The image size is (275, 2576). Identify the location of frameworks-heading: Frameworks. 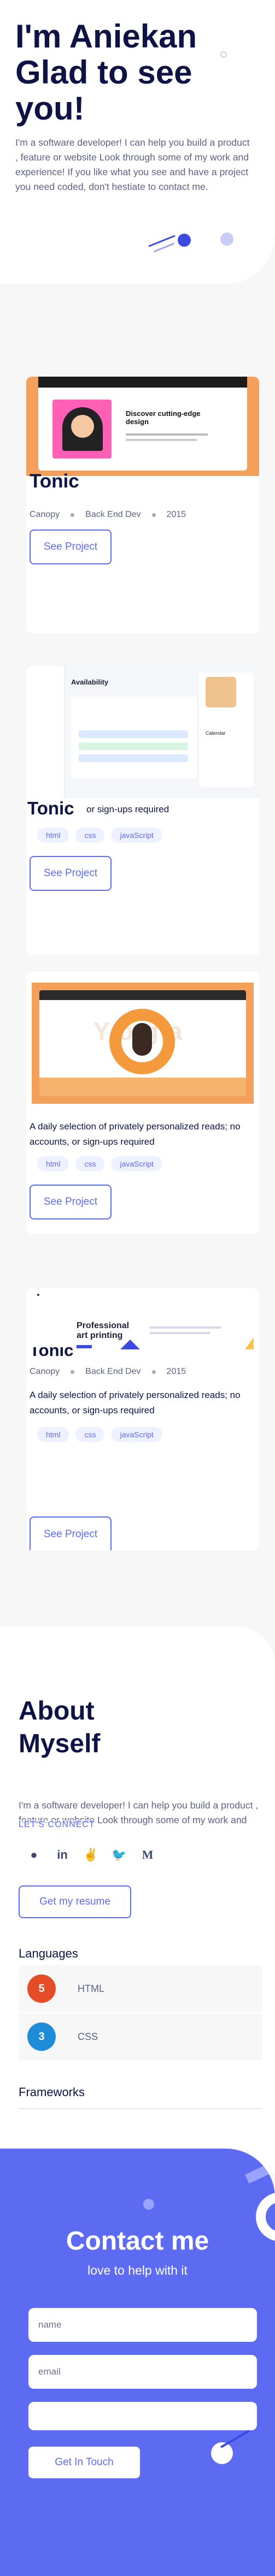
(52, 2092).